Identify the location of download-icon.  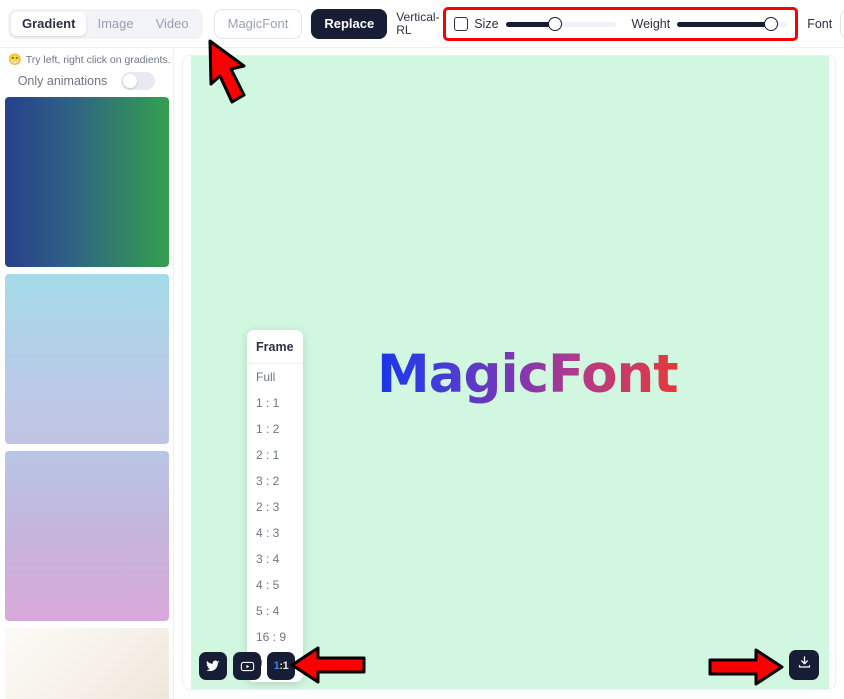
(804, 665).